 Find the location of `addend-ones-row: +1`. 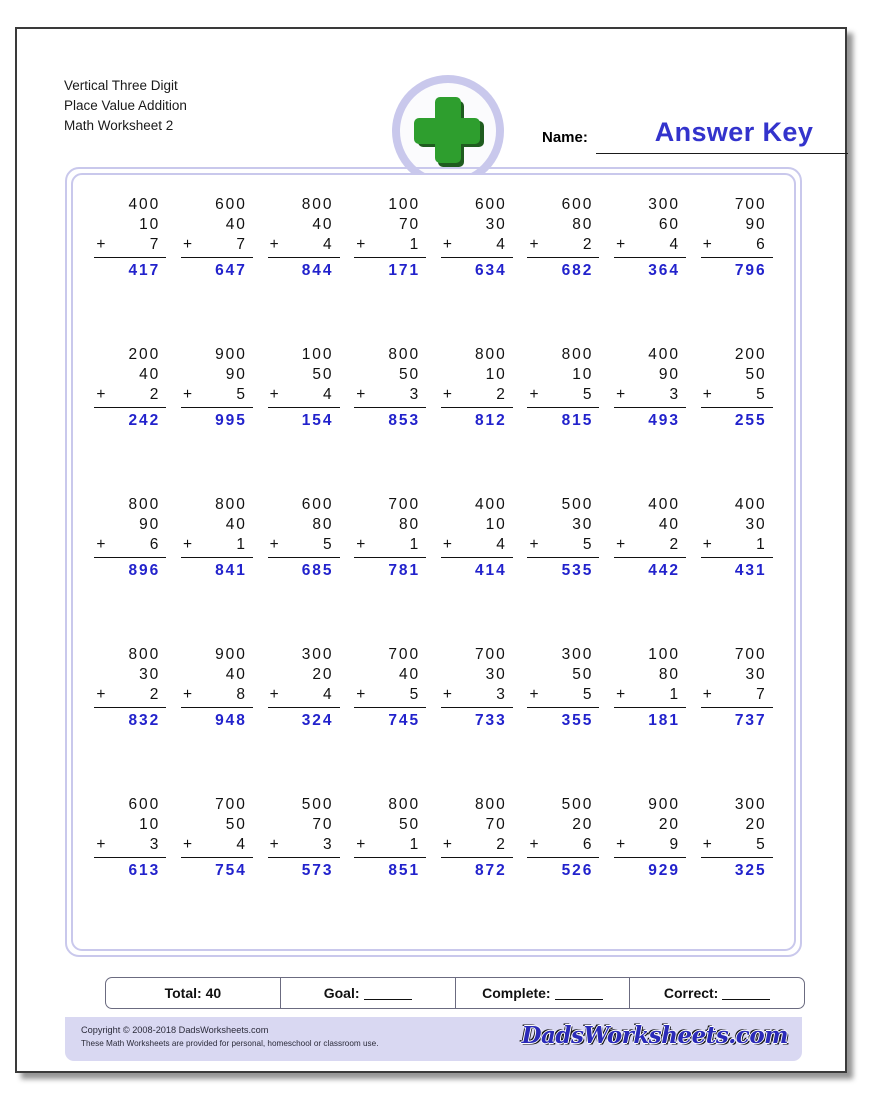

addend-ones-row: +1 is located at coordinates (217, 545).